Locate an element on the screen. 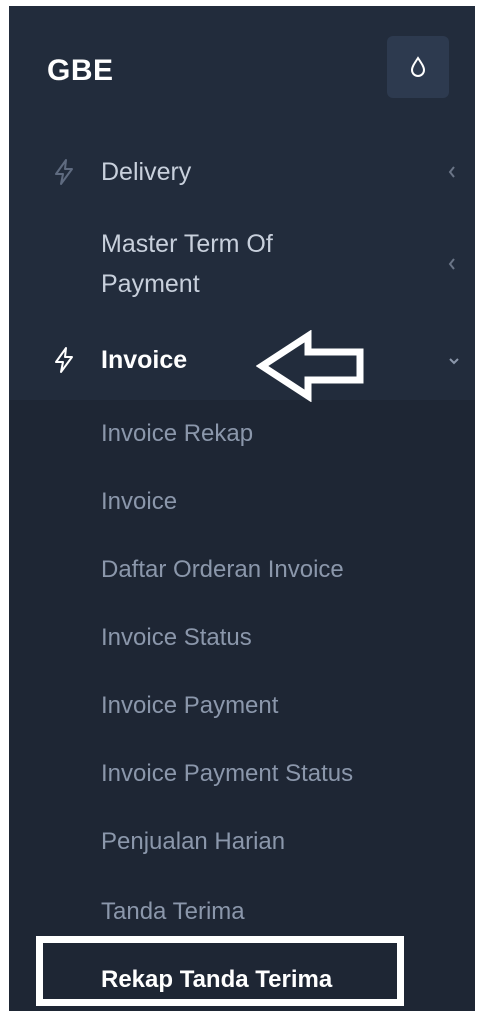  brand-title: GBE is located at coordinates (80, 70).